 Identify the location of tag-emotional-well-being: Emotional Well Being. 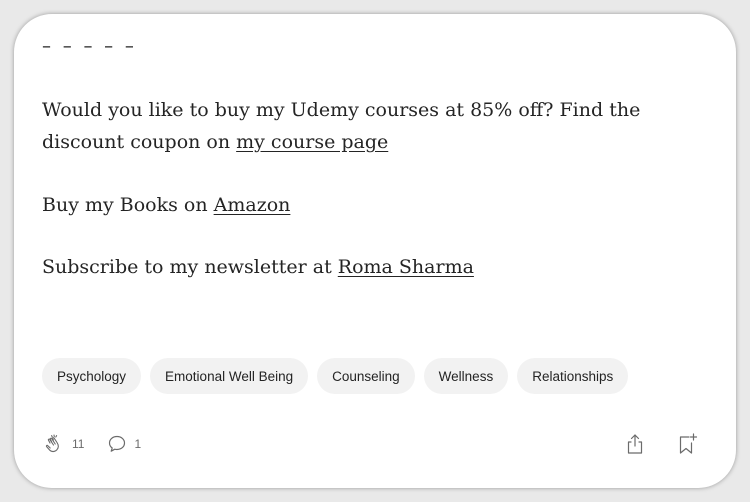
(229, 376).